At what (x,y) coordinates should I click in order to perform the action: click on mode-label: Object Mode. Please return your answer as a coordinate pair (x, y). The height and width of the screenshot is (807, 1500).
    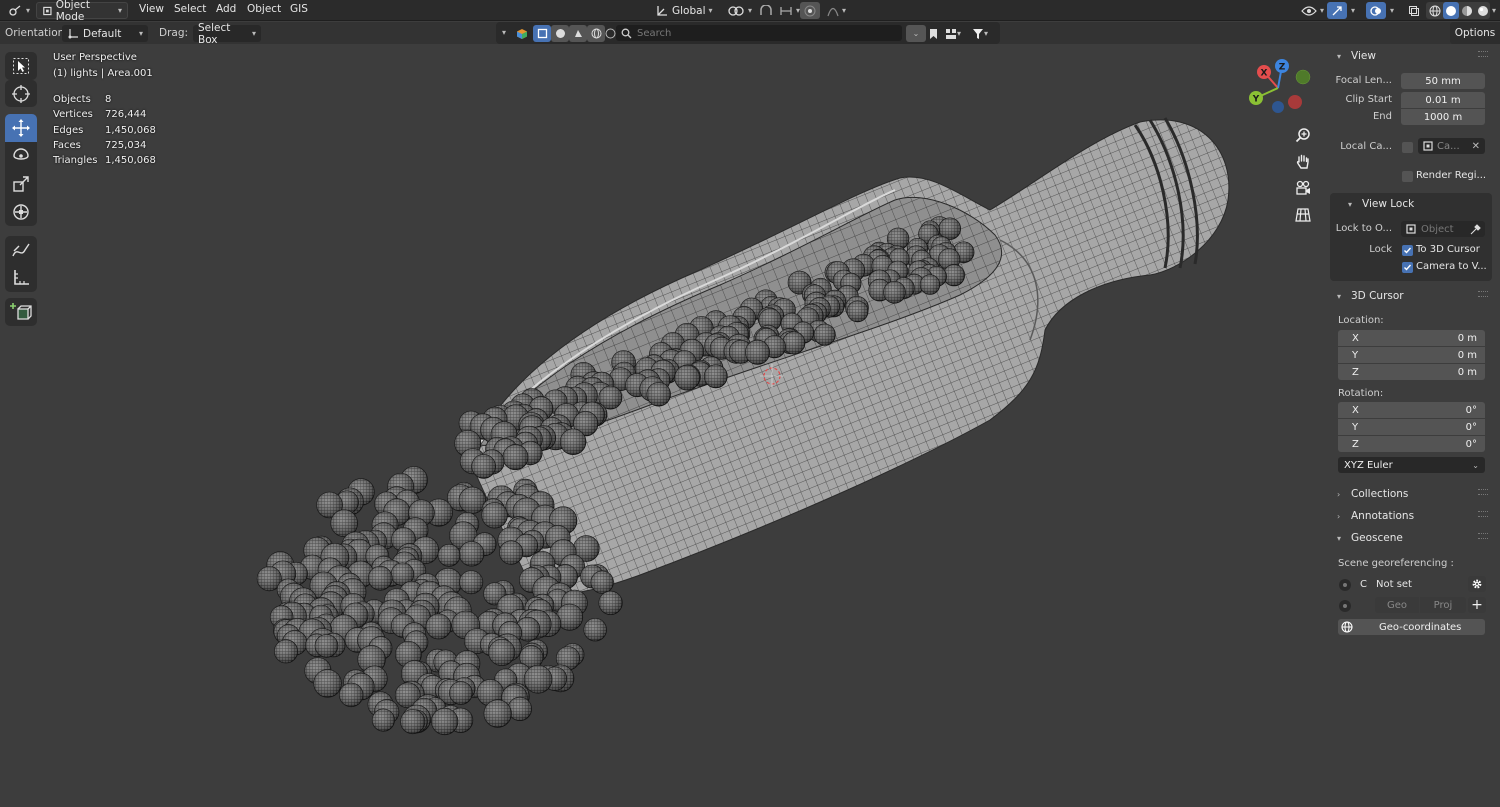
    Looking at the image, I should click on (72, 11).